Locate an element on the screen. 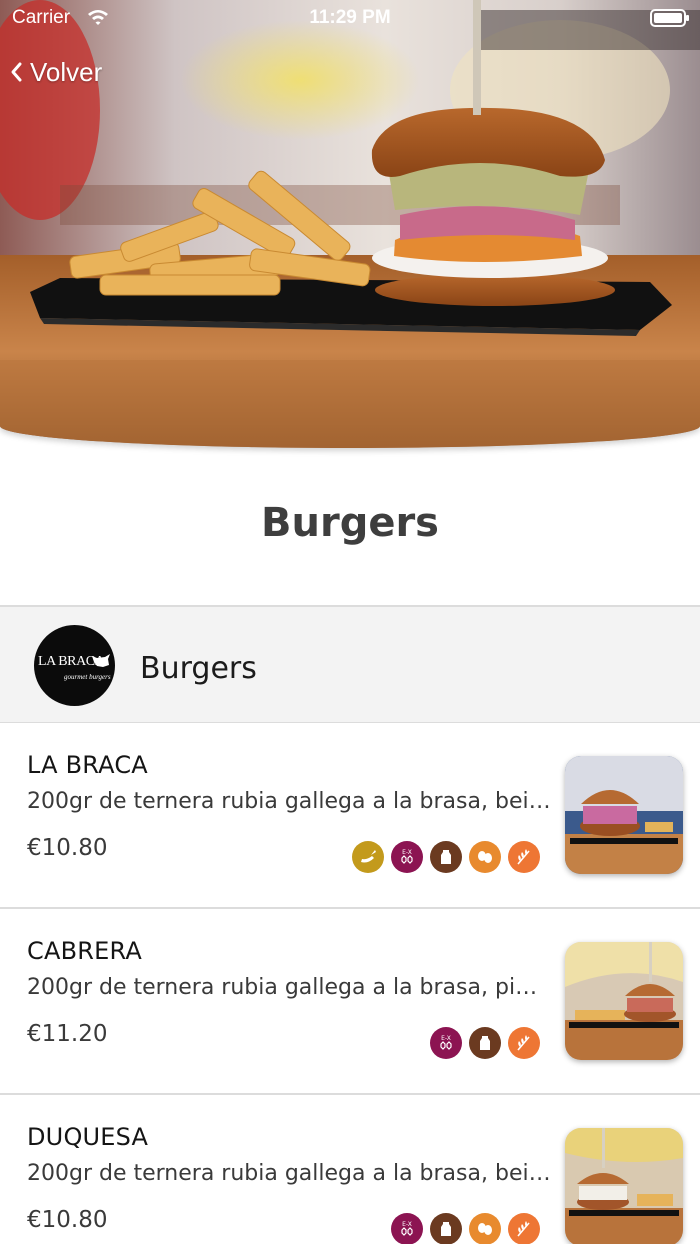 Image resolution: width=700 pixels, height=1244 pixels. item-price: €11.20 is located at coordinates (67, 1034).